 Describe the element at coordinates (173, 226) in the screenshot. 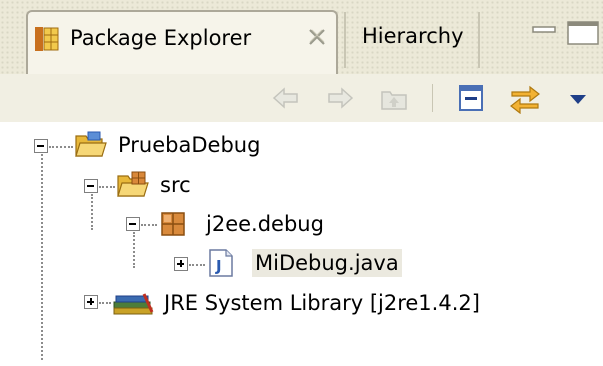

I see `package-icon` at that location.